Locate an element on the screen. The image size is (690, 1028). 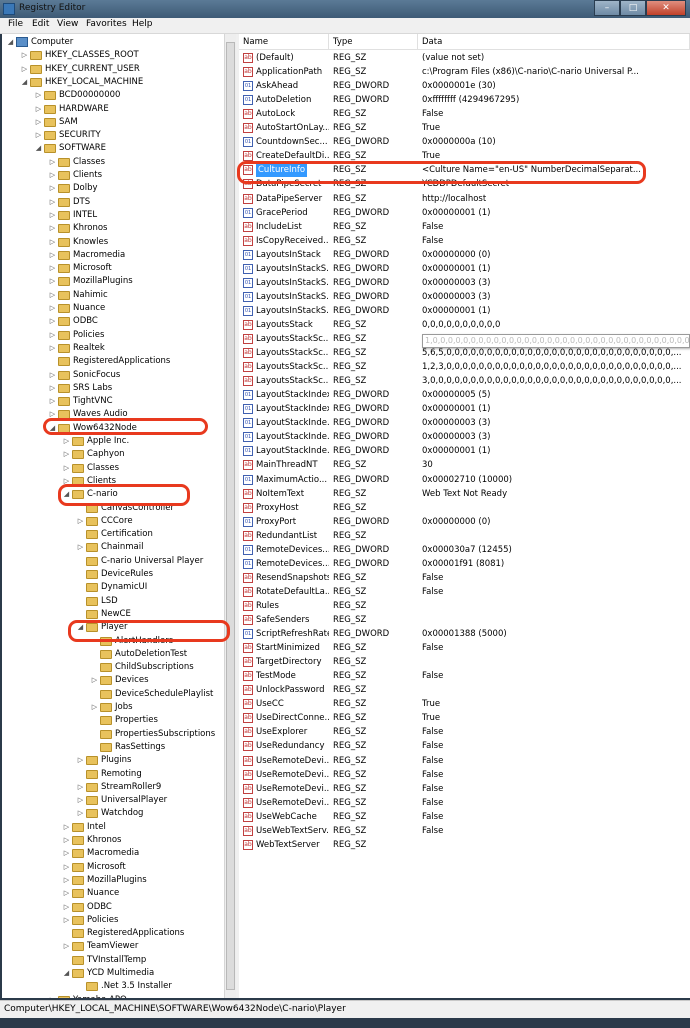
tree-node: ▷ StreamRoller9 is located at coordinates (118, 787).